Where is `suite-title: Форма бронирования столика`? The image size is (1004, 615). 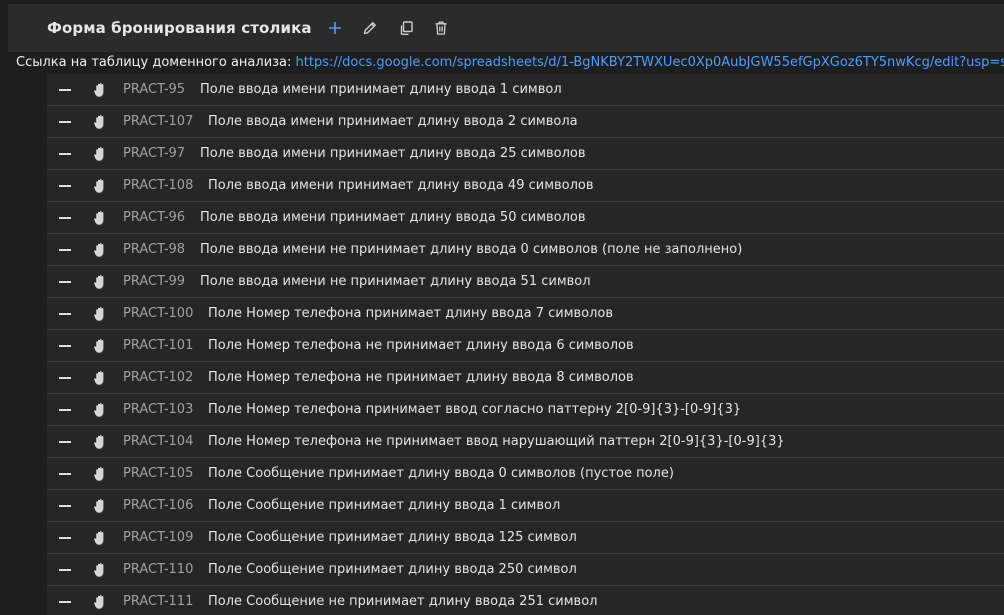
suite-title: Форма бронирования столика is located at coordinates (179, 28).